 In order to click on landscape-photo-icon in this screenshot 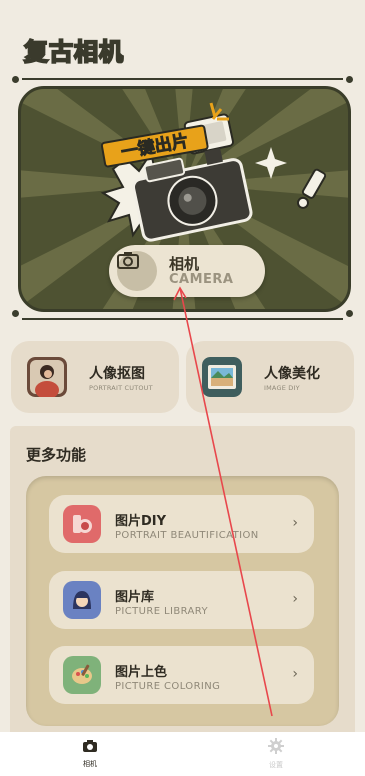, I will do `click(222, 377)`.